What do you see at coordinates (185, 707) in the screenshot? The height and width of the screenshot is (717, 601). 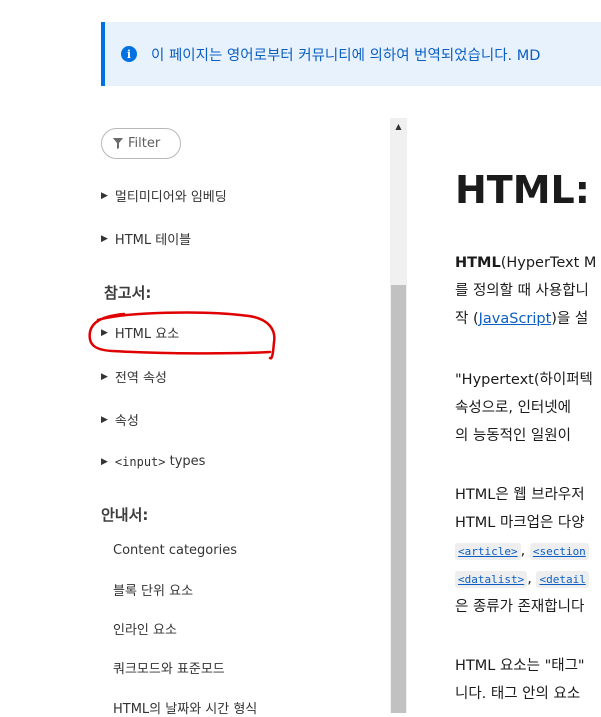 I see `sidebar-link-date-time-formats: HTML의 날짜와 시간 형식` at bounding box center [185, 707].